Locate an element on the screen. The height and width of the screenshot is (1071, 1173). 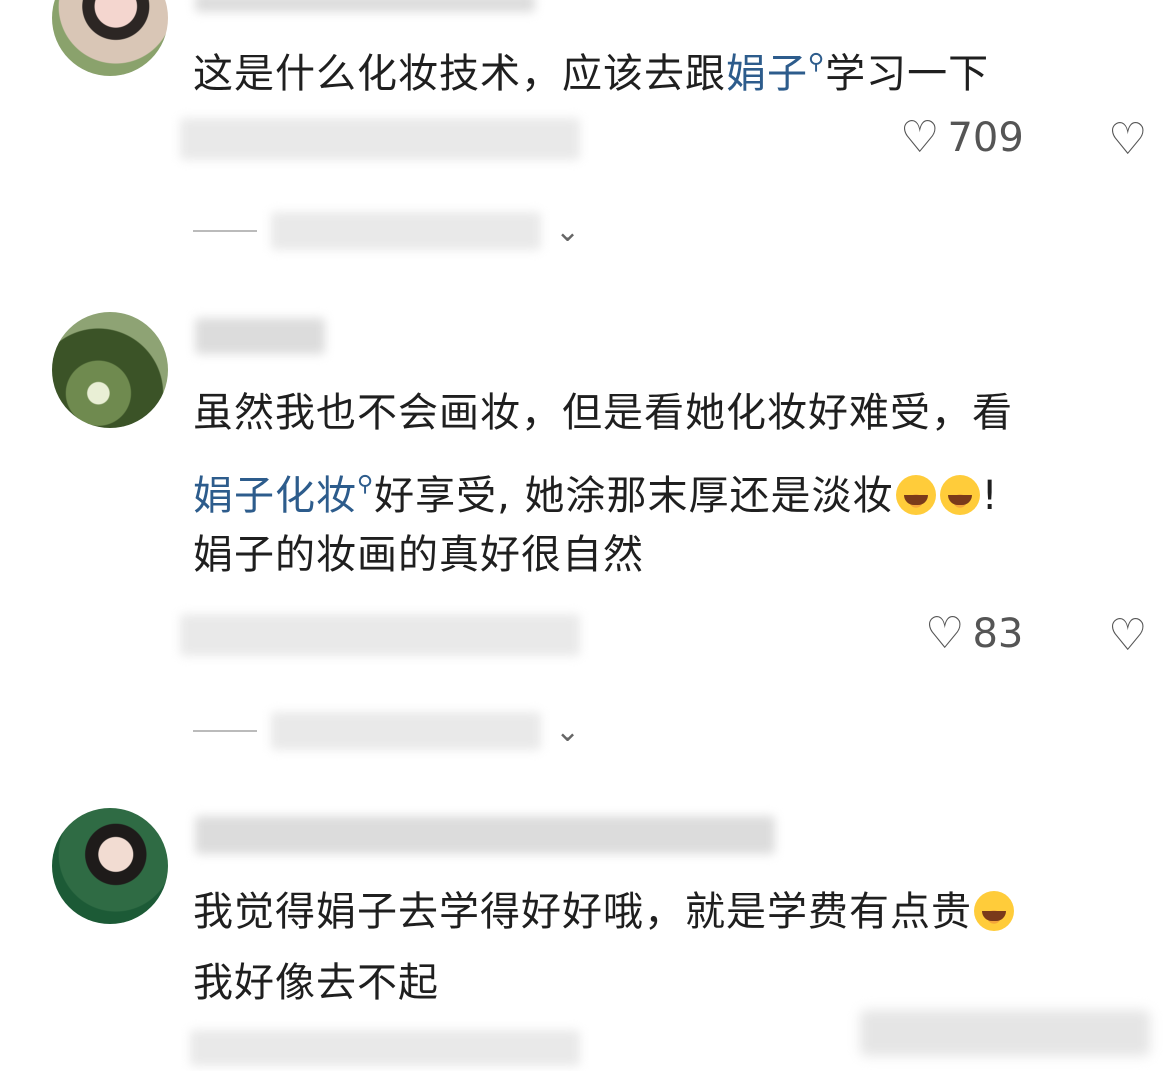
comment-text-line: 虽然我也不会画妆，但是看她化妆好难受，看 is located at coordinates (603, 413).